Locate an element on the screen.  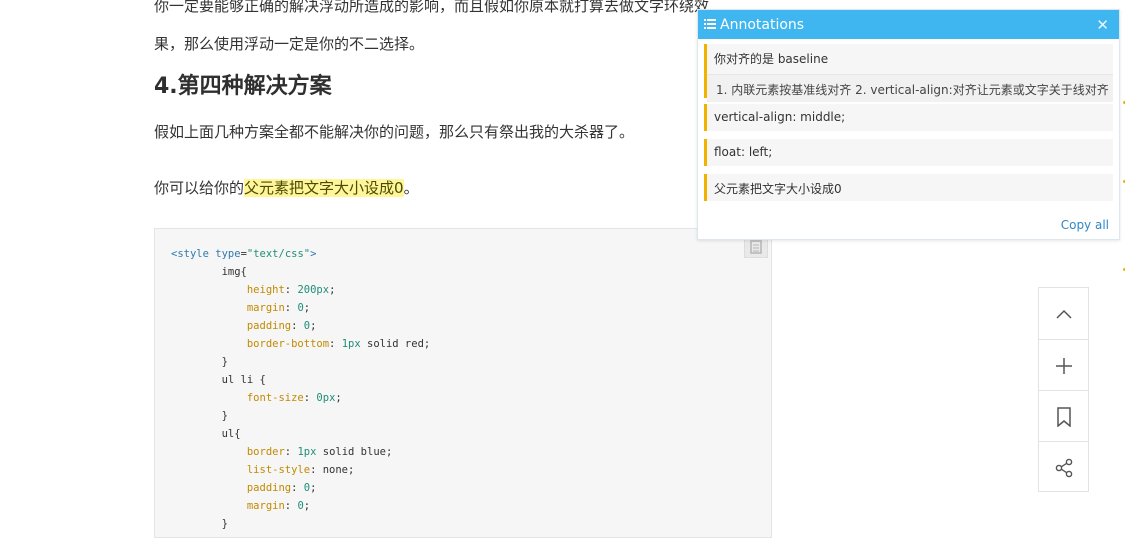
highlighted-text: 父元素把文字大小设成0 is located at coordinates (324, 188).